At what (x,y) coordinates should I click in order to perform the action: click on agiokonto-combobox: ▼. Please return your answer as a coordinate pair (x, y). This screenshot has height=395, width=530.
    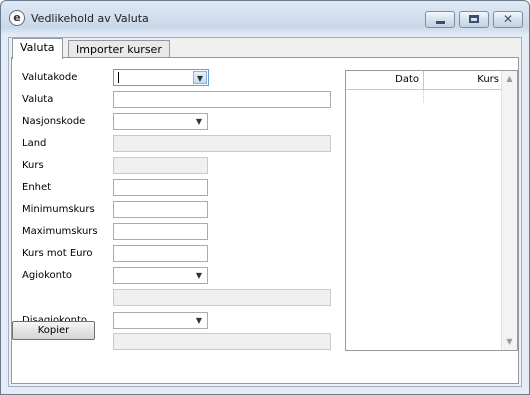
    Looking at the image, I should click on (160, 275).